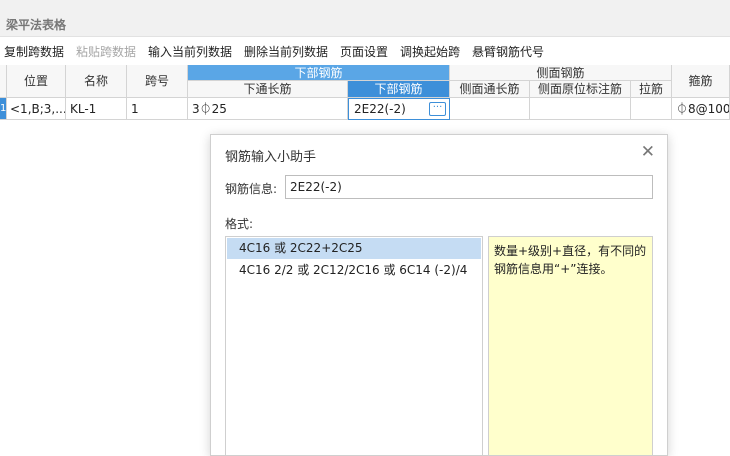  What do you see at coordinates (648, 152) in the screenshot?
I see `close-icon: ✕` at bounding box center [648, 152].